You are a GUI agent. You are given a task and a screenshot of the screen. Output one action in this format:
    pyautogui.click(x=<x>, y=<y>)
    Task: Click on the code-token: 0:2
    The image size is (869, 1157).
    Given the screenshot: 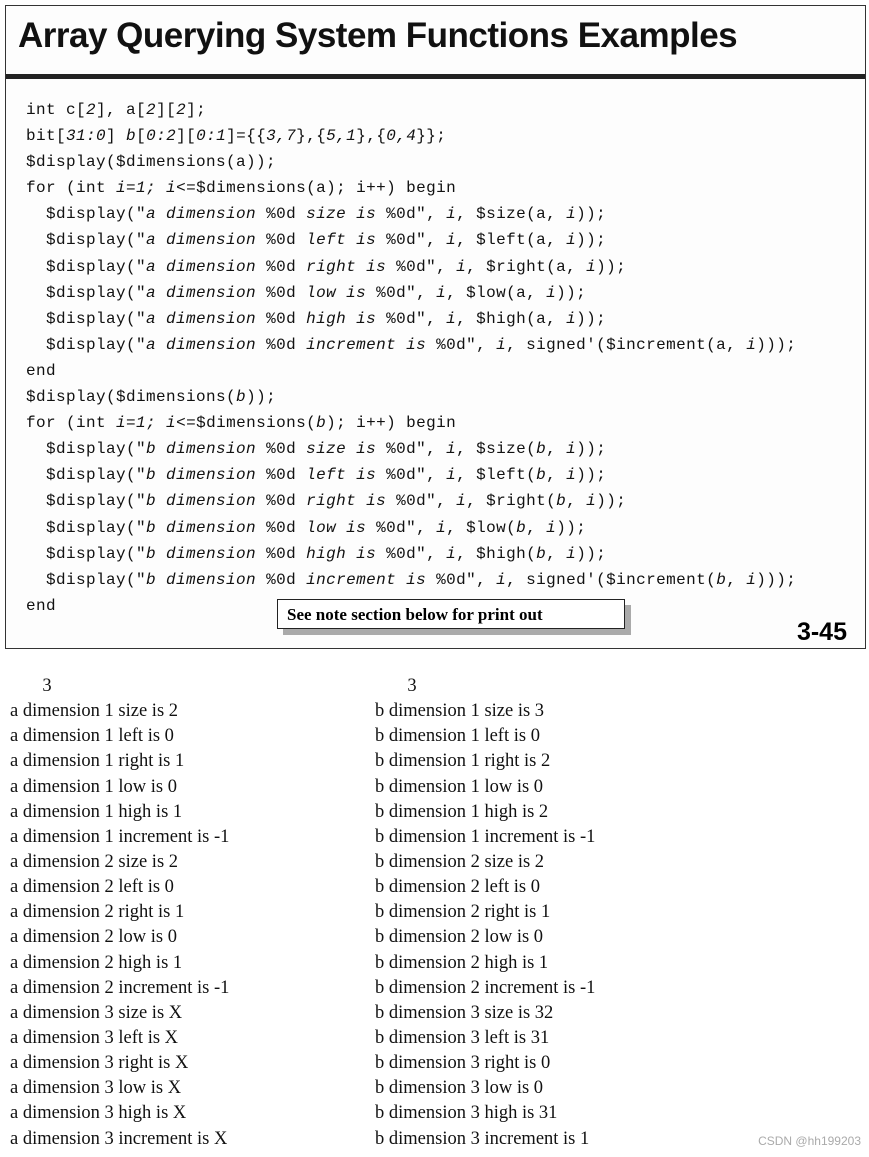 What is the action you would take?
    pyautogui.click(x=161, y=136)
    